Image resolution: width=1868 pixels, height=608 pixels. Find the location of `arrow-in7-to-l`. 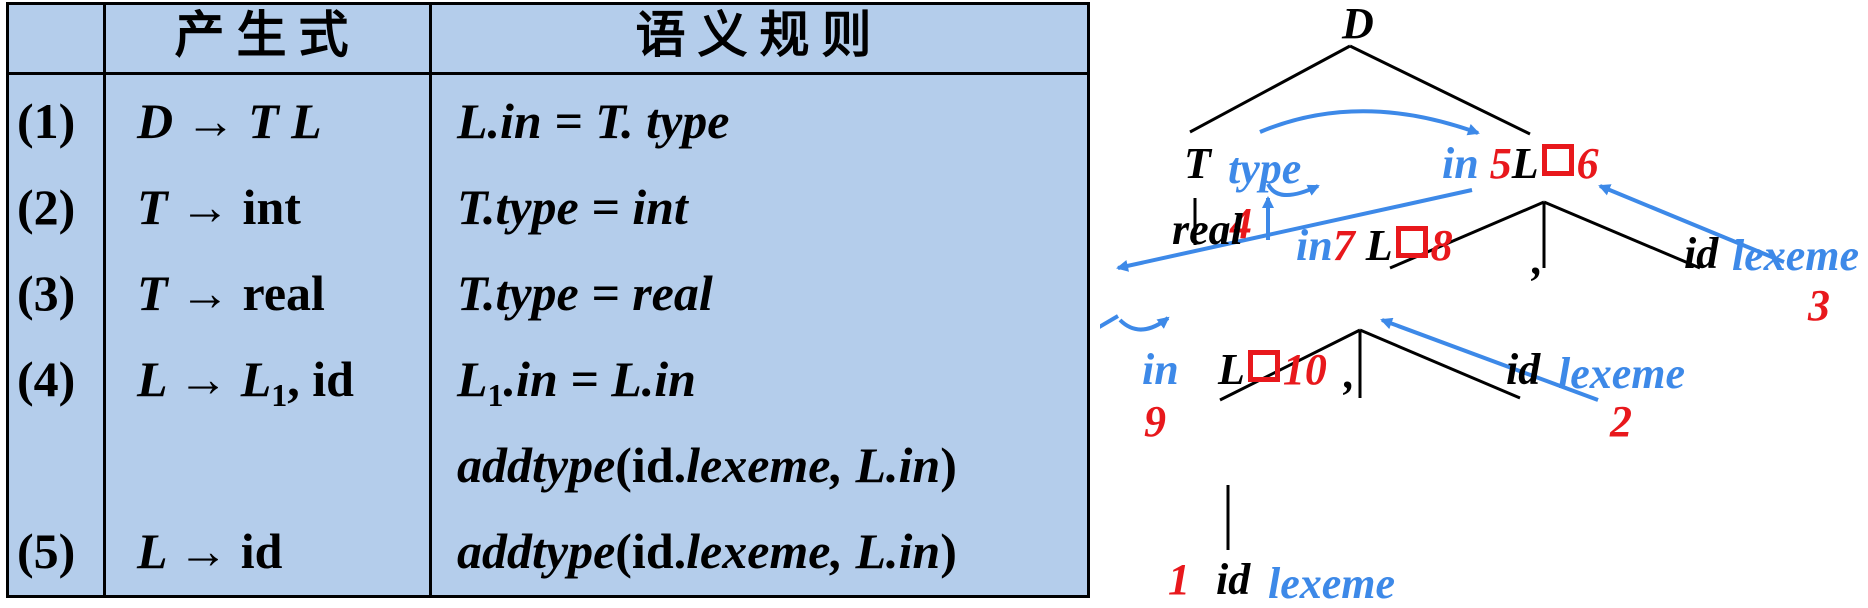

arrow-in7-to-l is located at coordinates (1144, 324).